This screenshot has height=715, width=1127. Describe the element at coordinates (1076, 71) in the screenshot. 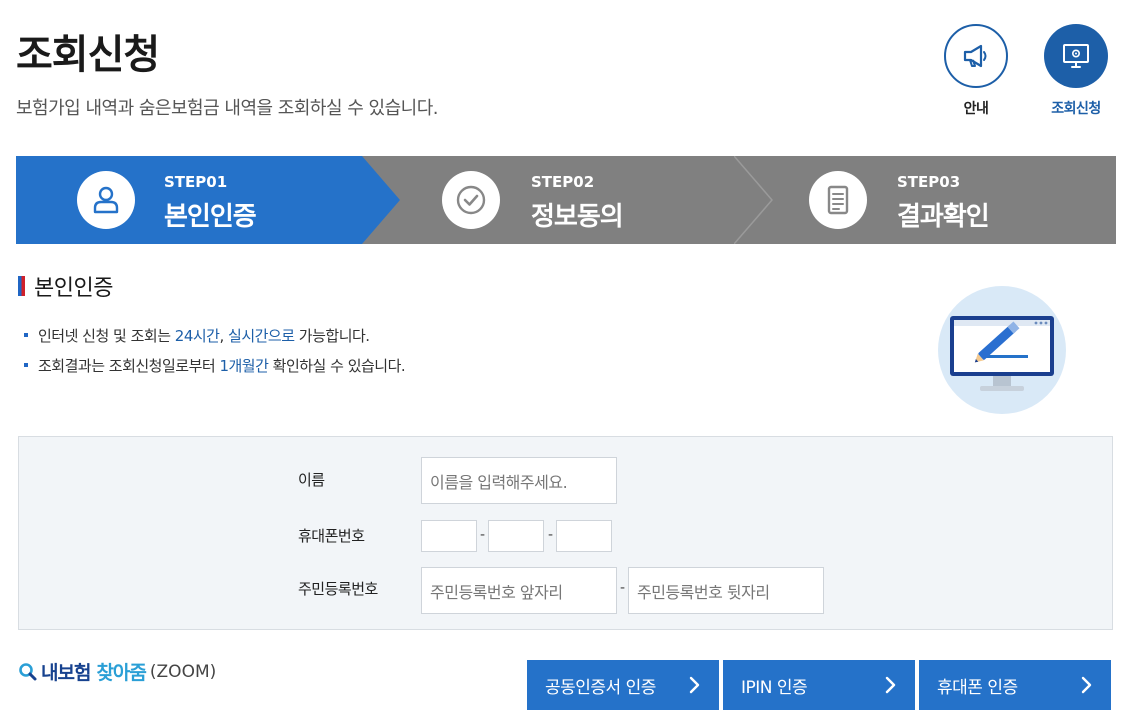

I see `query-request-button: 조회신청` at that location.